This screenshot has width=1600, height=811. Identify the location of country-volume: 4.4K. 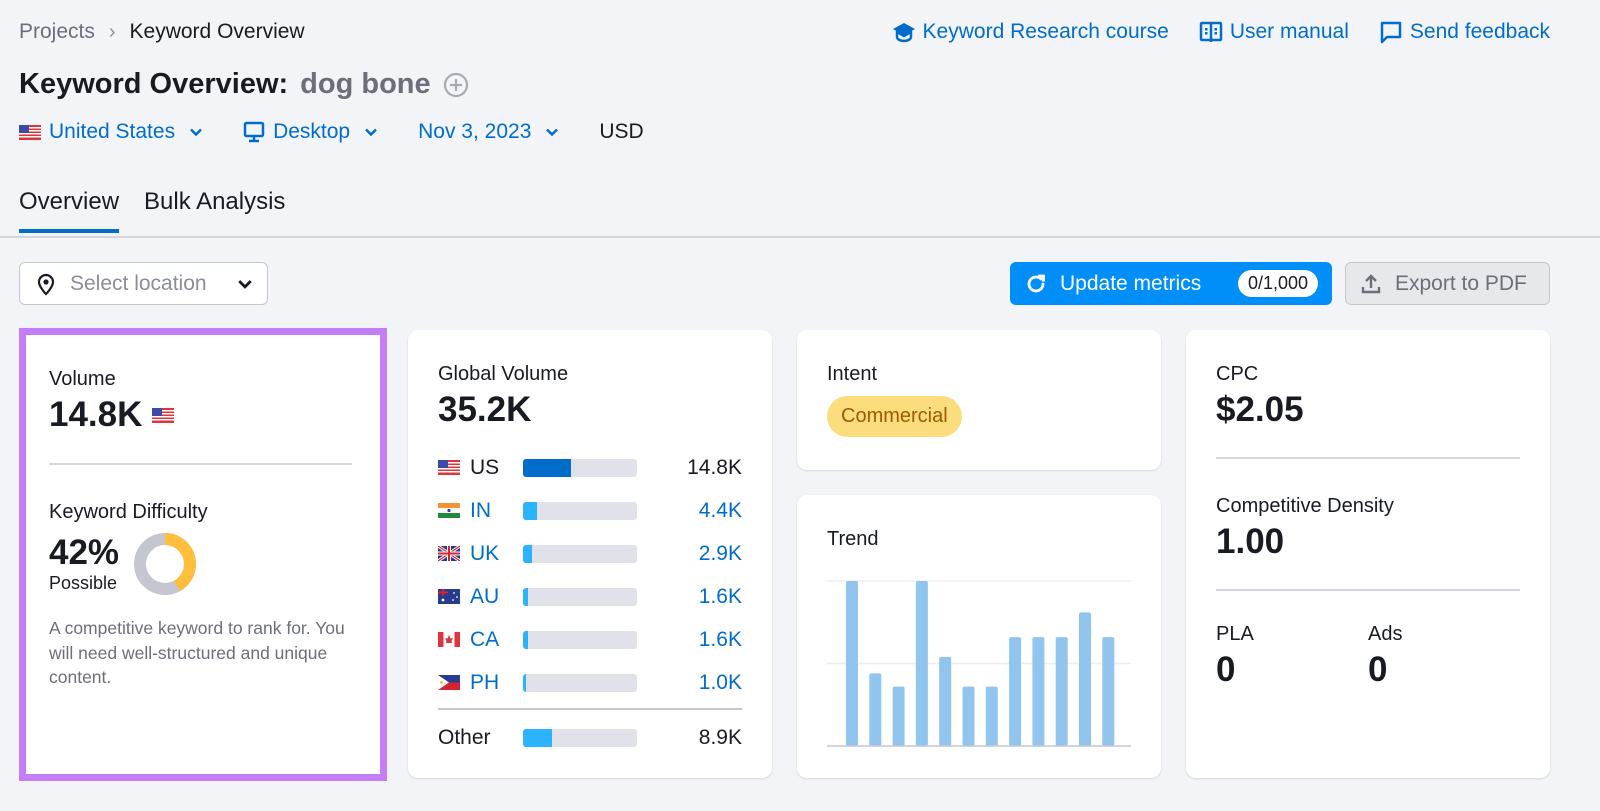
(720, 511).